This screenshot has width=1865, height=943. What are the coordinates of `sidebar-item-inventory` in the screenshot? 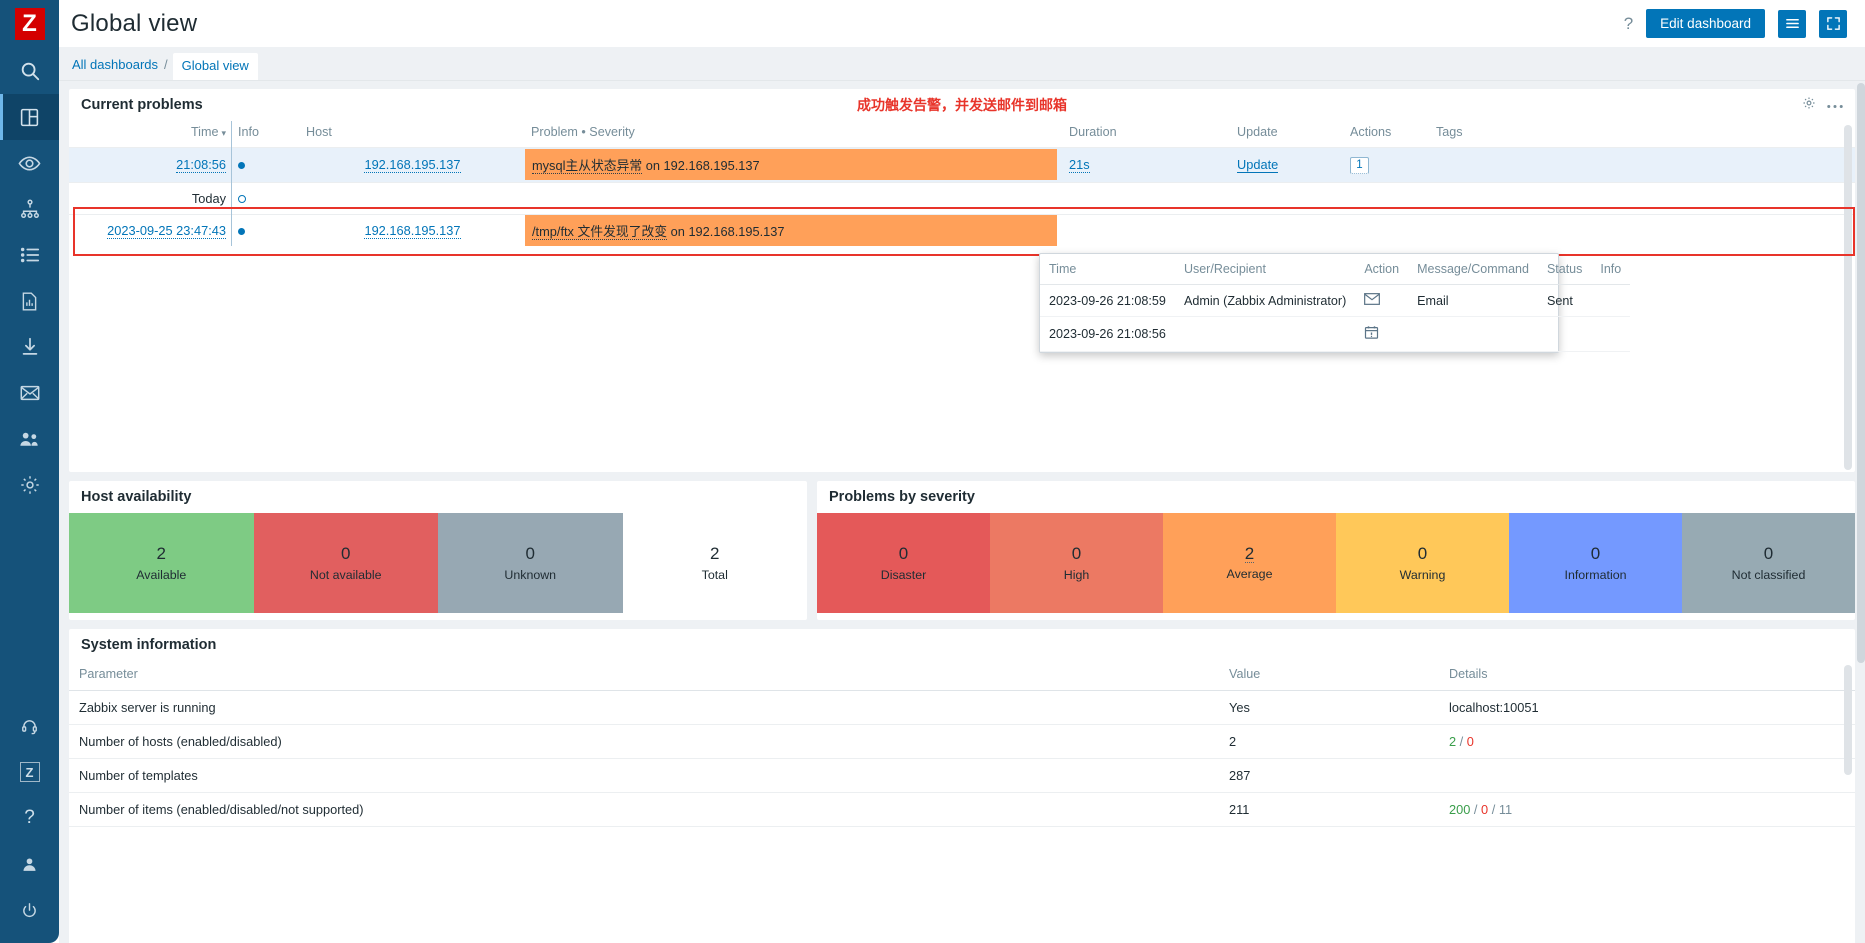 It's located at (29, 255).